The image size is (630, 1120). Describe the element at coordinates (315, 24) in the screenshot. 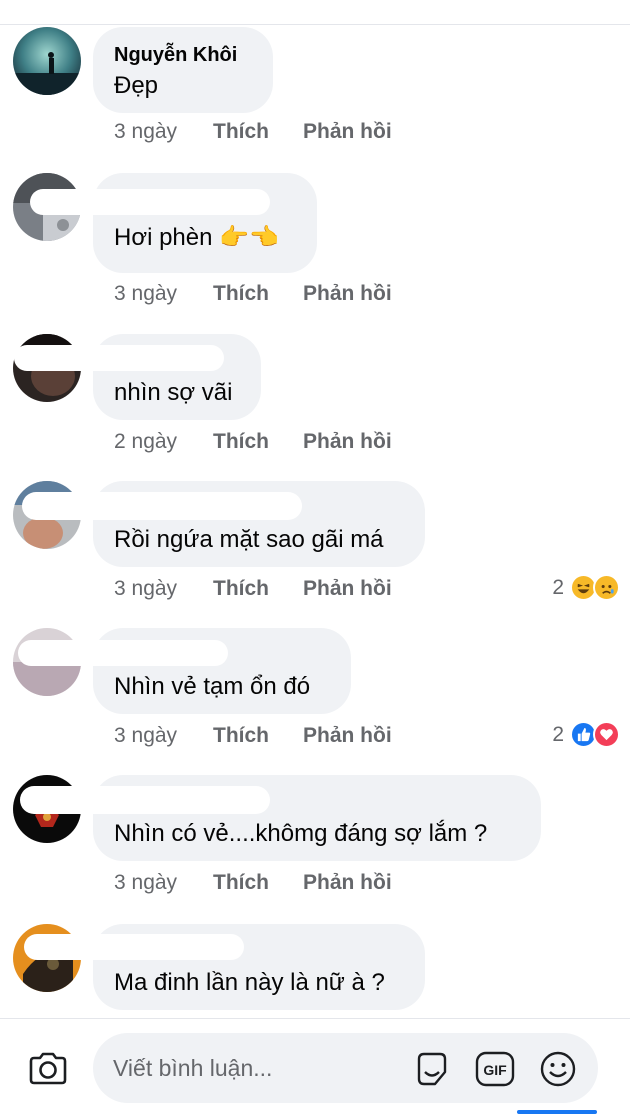

I see `header-divider` at that location.